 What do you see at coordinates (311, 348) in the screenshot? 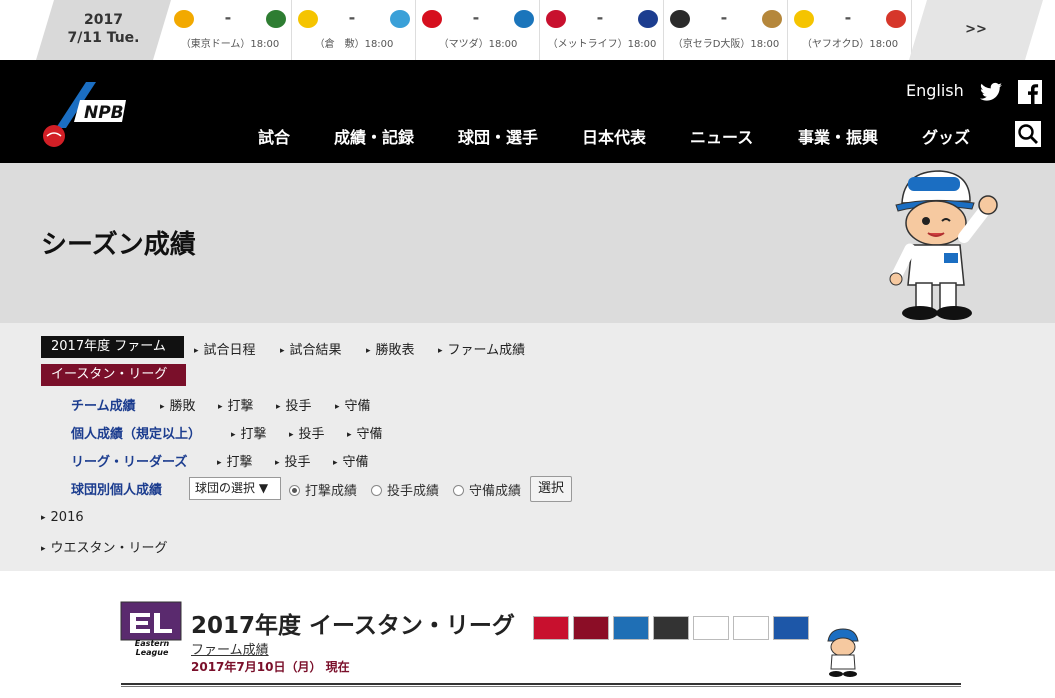
I see `link-results: 試合結果` at bounding box center [311, 348].